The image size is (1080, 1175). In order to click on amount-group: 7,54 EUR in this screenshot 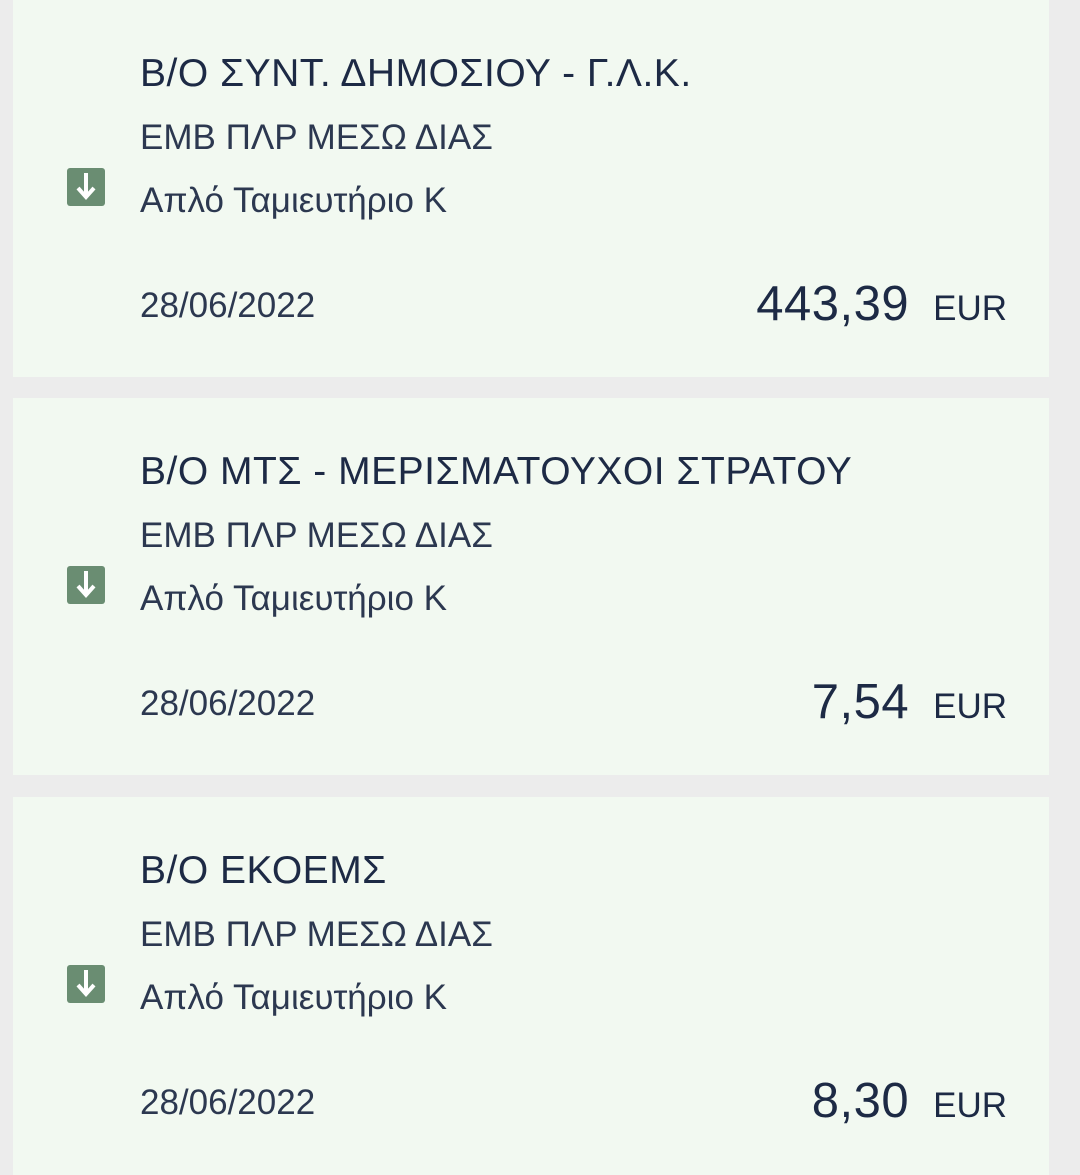, I will do `click(909, 702)`.